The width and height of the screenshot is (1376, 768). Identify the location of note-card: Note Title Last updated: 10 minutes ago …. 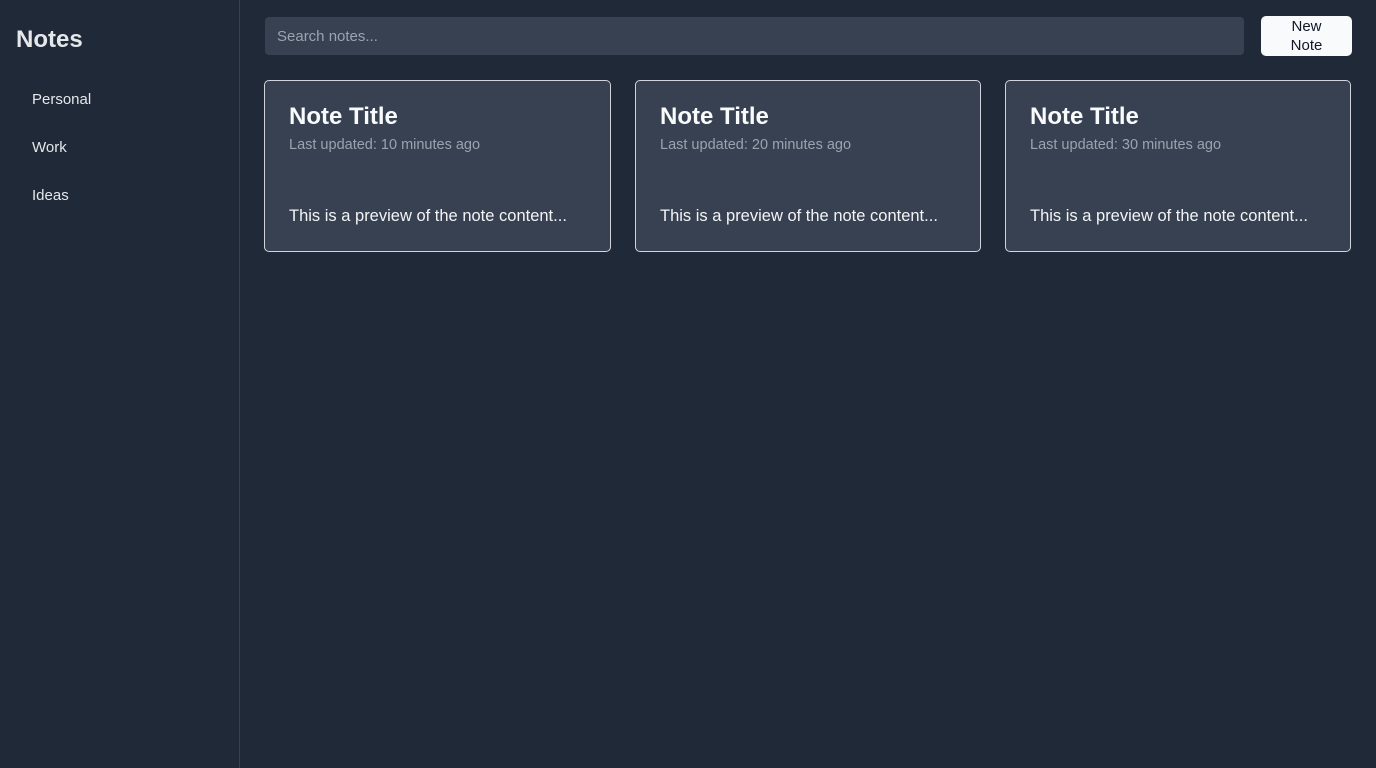
(437, 166).